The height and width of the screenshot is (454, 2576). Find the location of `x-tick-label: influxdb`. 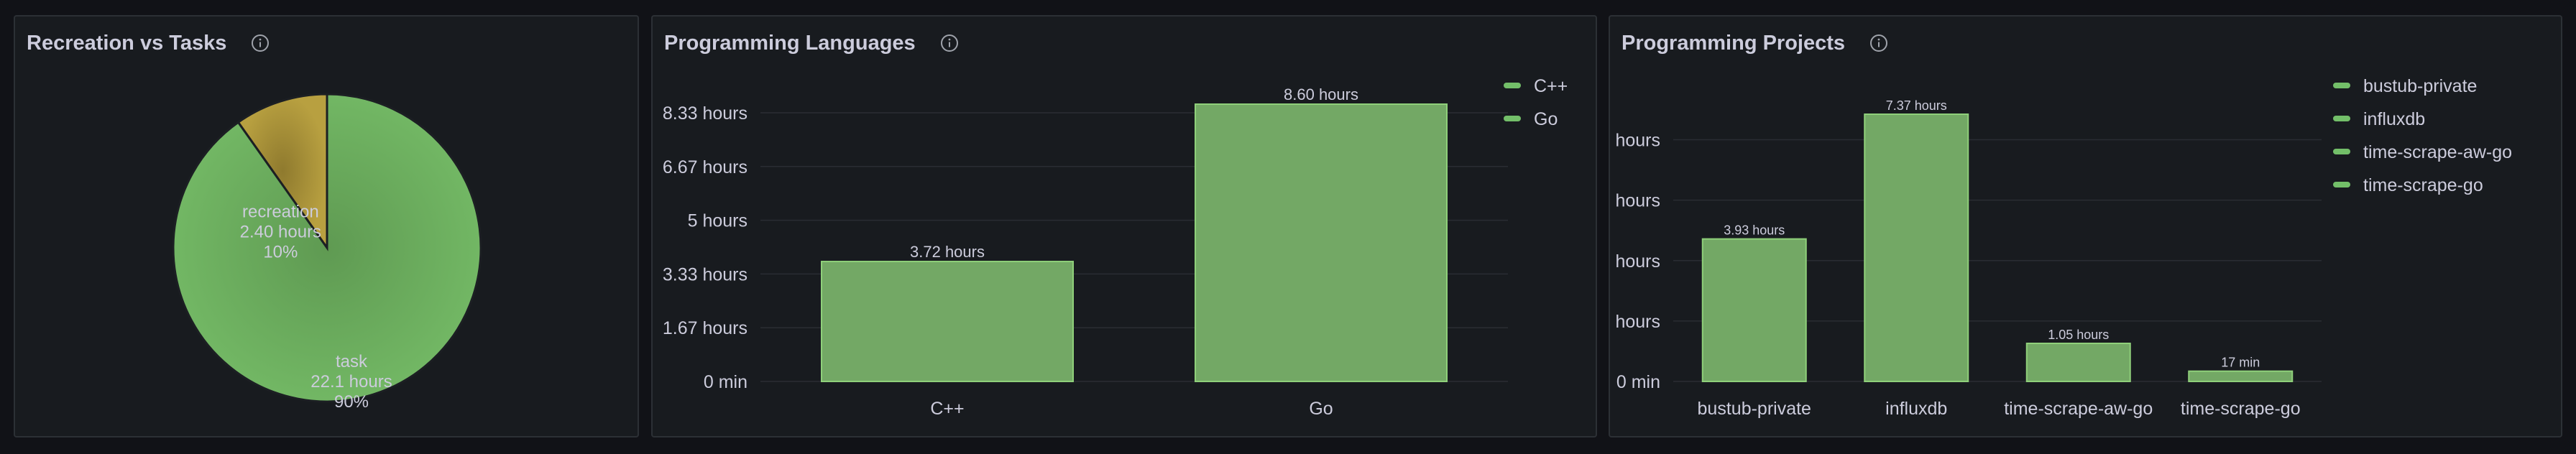

x-tick-label: influxdb is located at coordinates (1916, 409).